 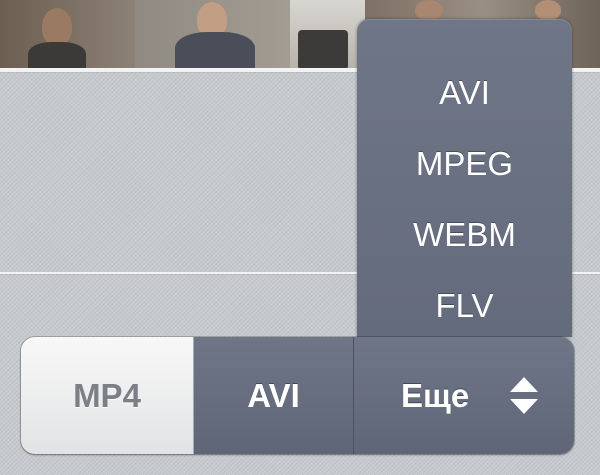 I want to click on up-down-chevron-icon, so click(x=524, y=396).